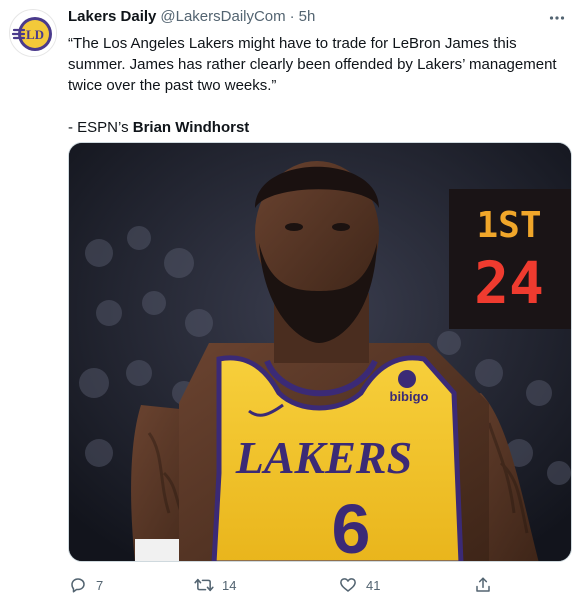  What do you see at coordinates (359, 585) in the screenshot?
I see `like-button: 41` at bounding box center [359, 585].